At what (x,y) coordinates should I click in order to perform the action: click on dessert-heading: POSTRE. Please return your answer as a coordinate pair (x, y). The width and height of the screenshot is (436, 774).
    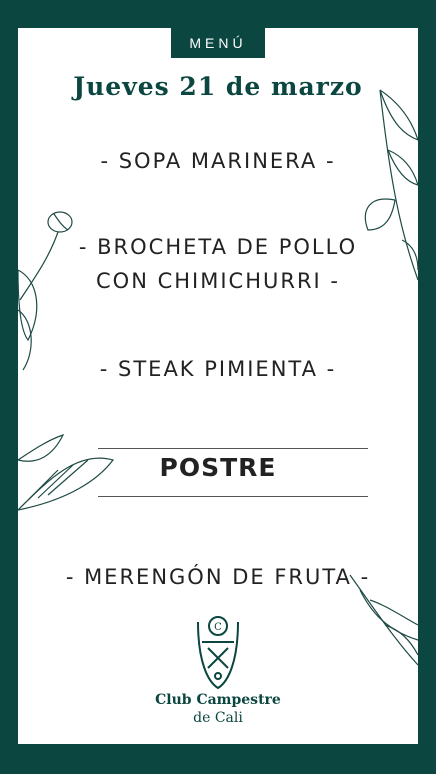
    Looking at the image, I should click on (218, 467).